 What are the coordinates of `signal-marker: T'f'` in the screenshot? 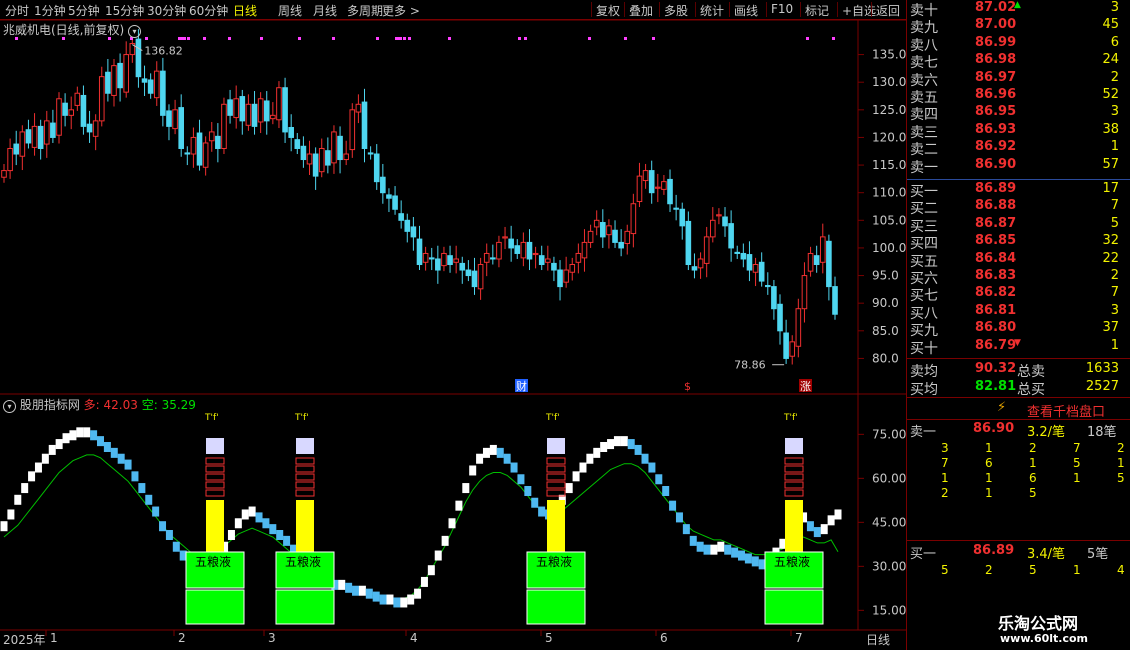 It's located at (211, 418).